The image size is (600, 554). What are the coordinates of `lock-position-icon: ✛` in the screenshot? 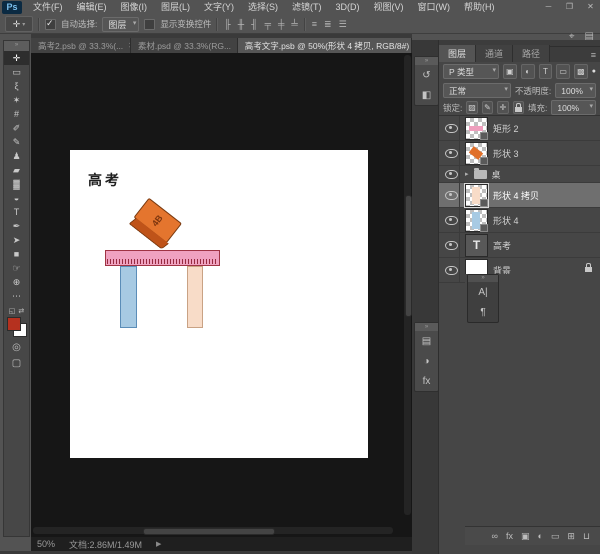 It's located at (503, 107).